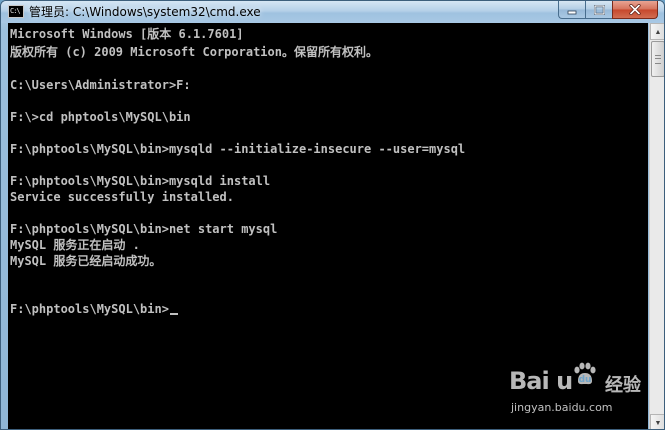  What do you see at coordinates (86, 261) in the screenshot?
I see `console-line: MySQL 服务已经启动成功。` at bounding box center [86, 261].